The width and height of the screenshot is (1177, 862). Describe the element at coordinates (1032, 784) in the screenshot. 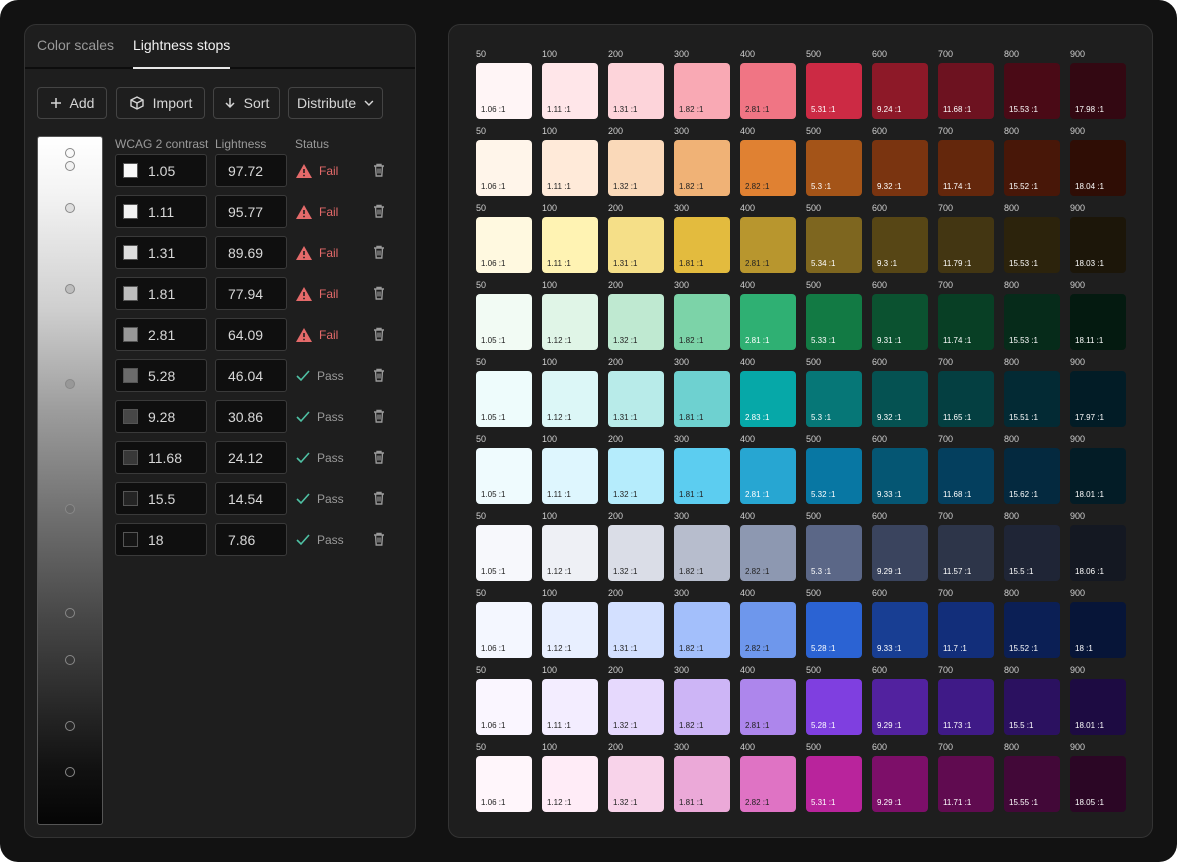

I see `color-swatch: 15.55 :1` at that location.